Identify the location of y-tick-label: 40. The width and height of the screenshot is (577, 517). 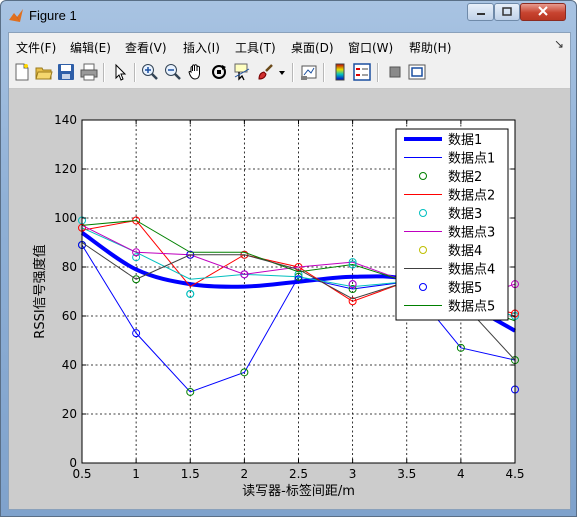
(69, 365).